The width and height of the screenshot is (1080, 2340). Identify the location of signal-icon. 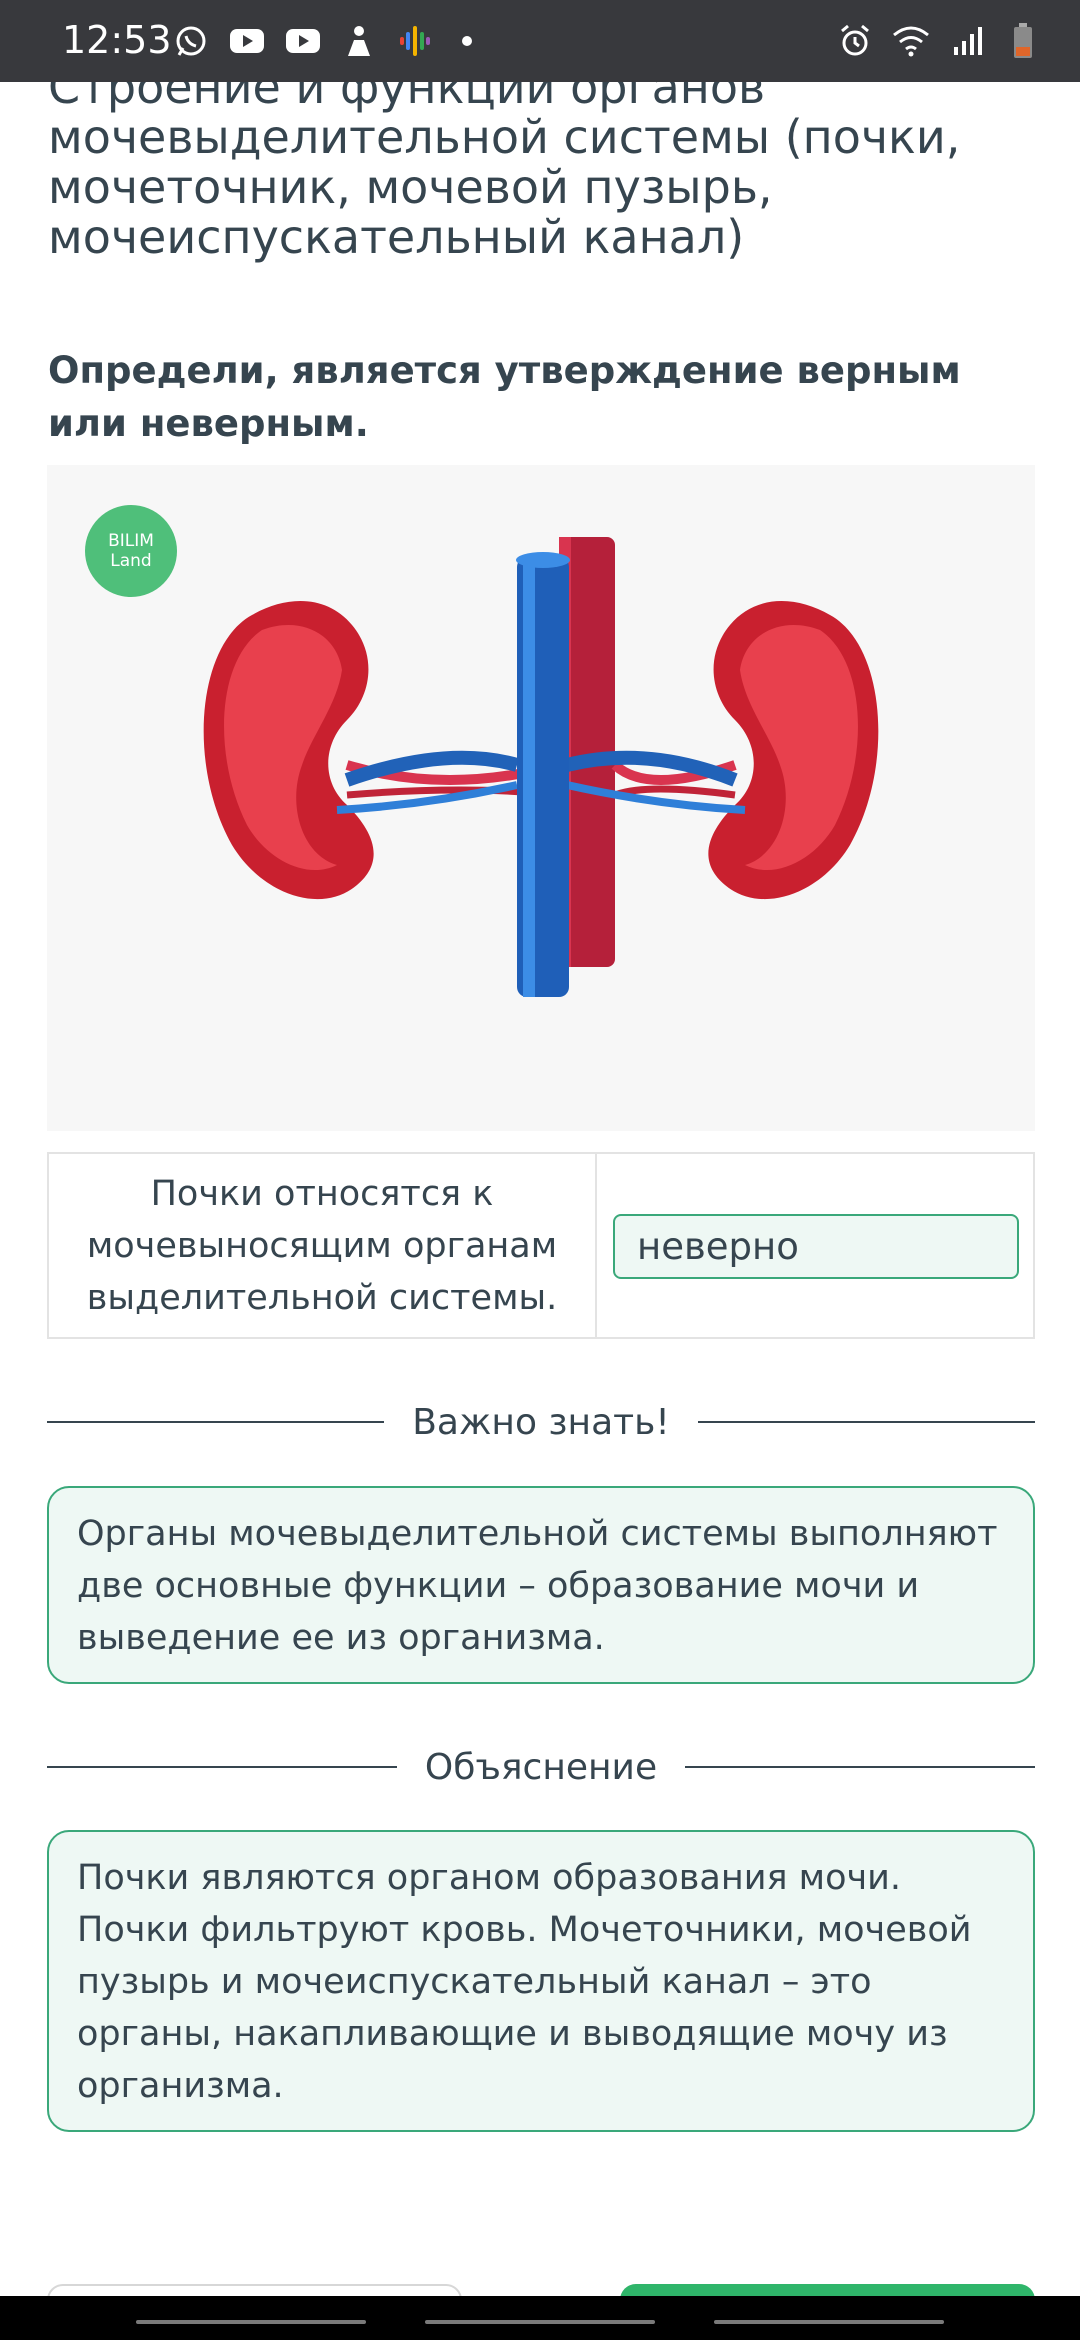
(967, 41).